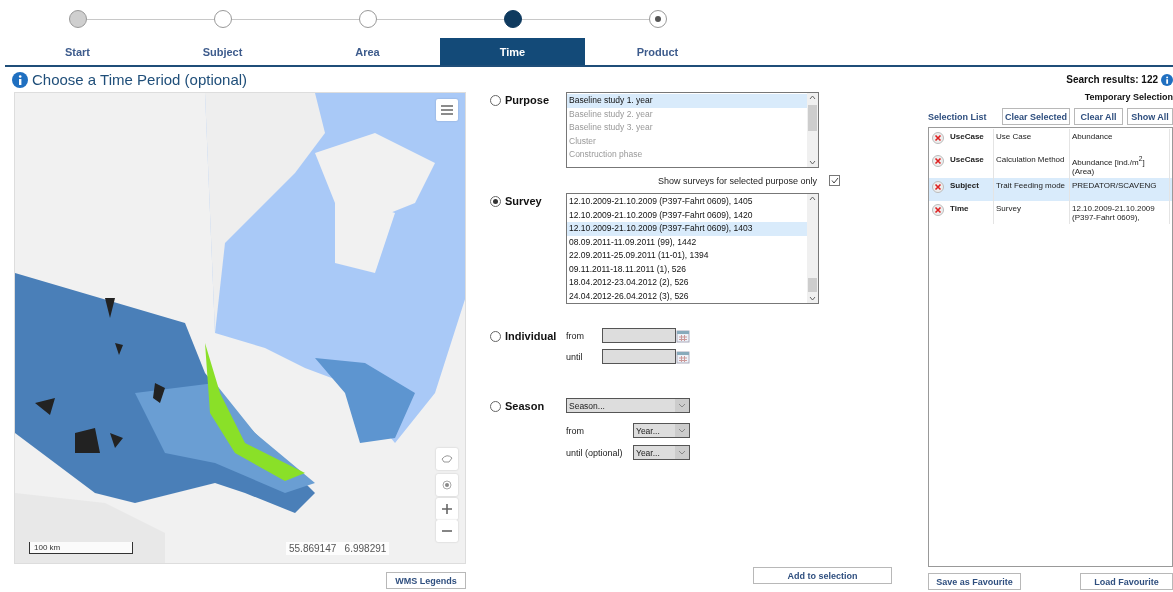  Describe the element at coordinates (77, 51) in the screenshot. I see `step-tab: Start` at that location.